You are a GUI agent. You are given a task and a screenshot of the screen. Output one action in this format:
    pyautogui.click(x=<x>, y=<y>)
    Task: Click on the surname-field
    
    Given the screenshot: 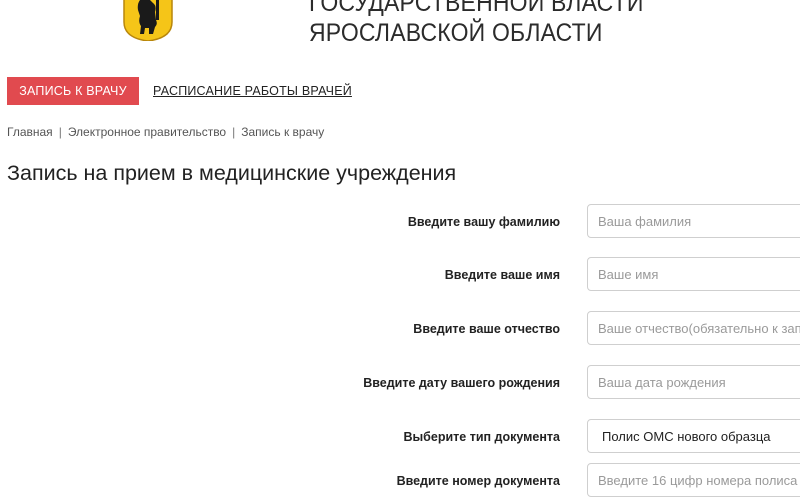 What is the action you would take?
    pyautogui.click(x=693, y=221)
    